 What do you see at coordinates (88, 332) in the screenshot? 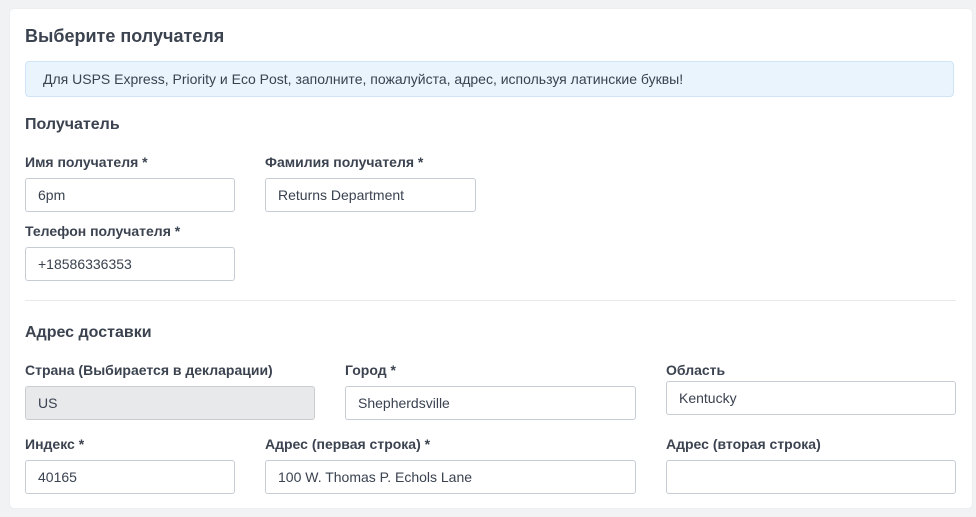
I see `address-section-title: Адрес доставки` at bounding box center [88, 332].